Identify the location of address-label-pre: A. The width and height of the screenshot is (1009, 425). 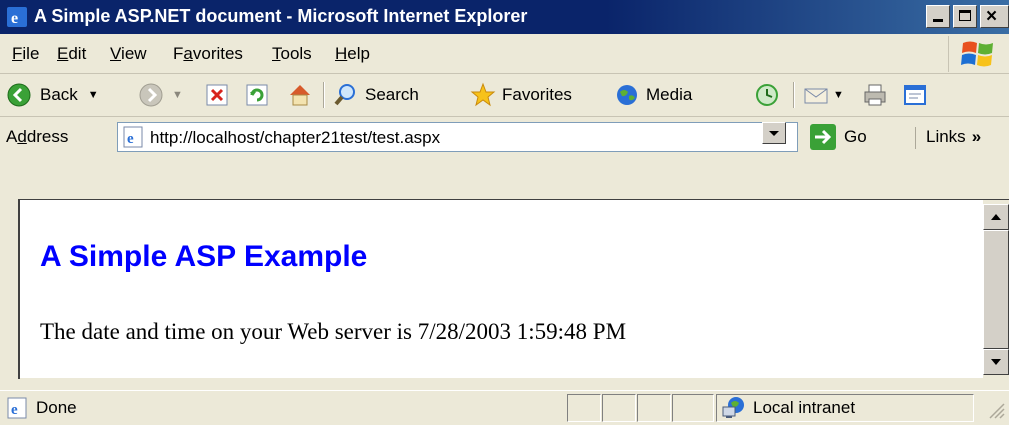
(12, 136).